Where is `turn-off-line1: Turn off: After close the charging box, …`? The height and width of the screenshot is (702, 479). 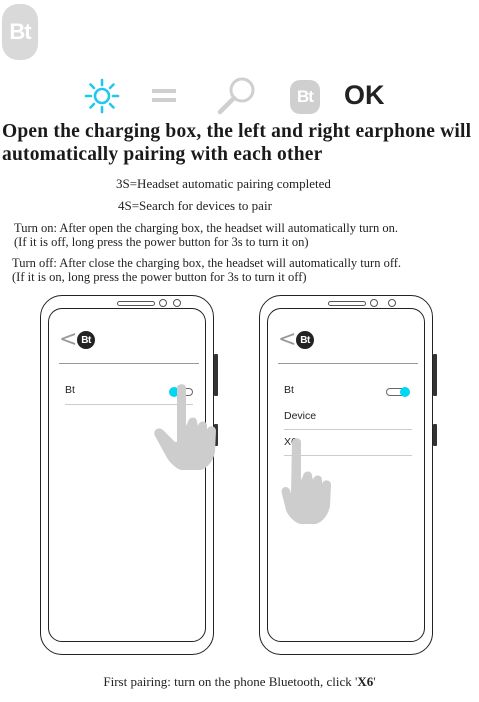
turn-off-line1: Turn off: After close the charging box, … is located at coordinates (207, 263).